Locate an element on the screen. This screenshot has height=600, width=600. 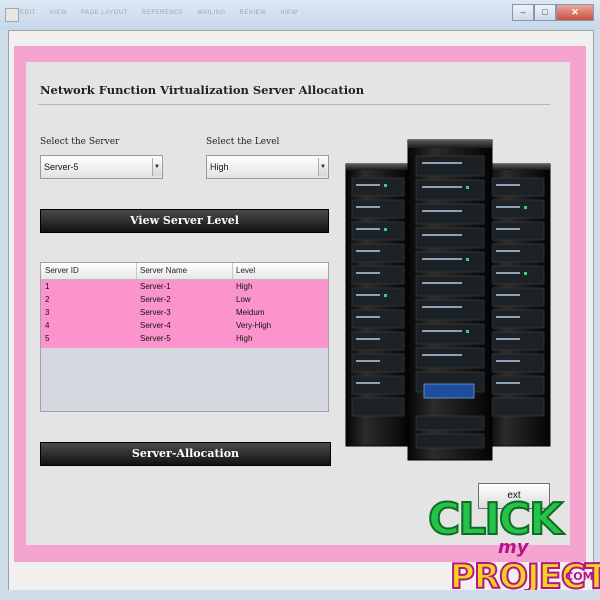
table-cell: Server-5 is located at coordinates (155, 338).